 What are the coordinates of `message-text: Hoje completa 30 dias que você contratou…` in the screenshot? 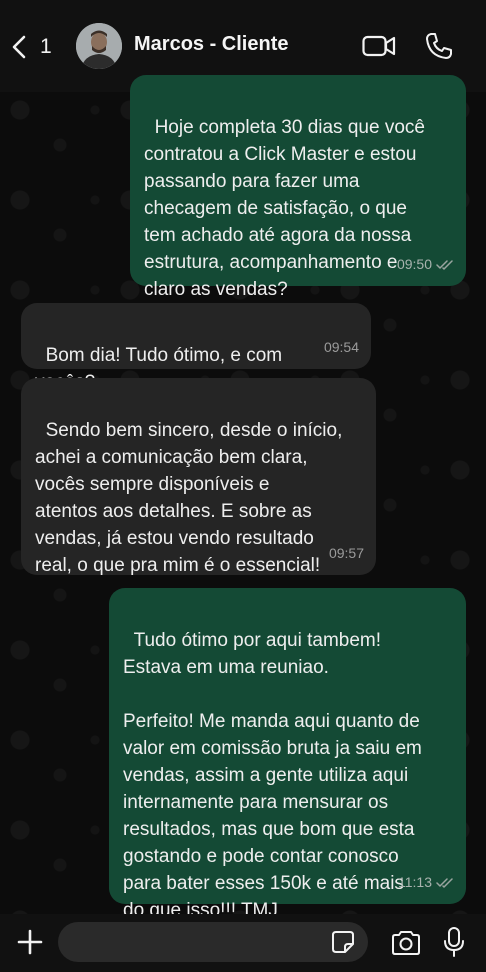 It's located at (284, 208).